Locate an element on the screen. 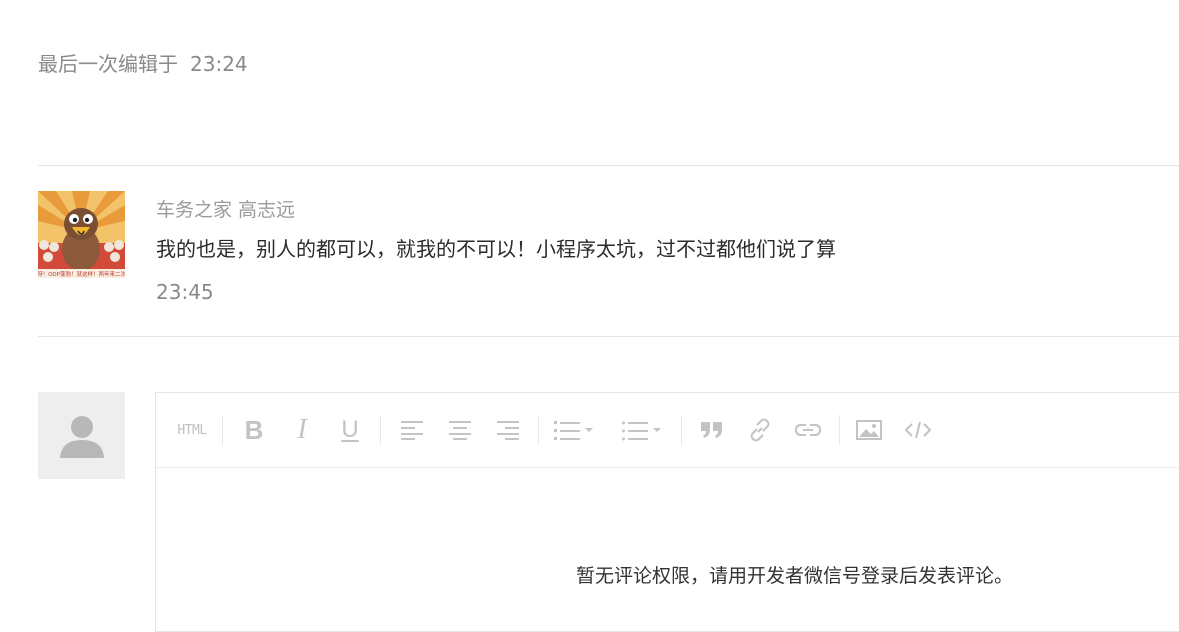 The image size is (1179, 632). ordered-list-dropdown is located at coordinates (575, 430).